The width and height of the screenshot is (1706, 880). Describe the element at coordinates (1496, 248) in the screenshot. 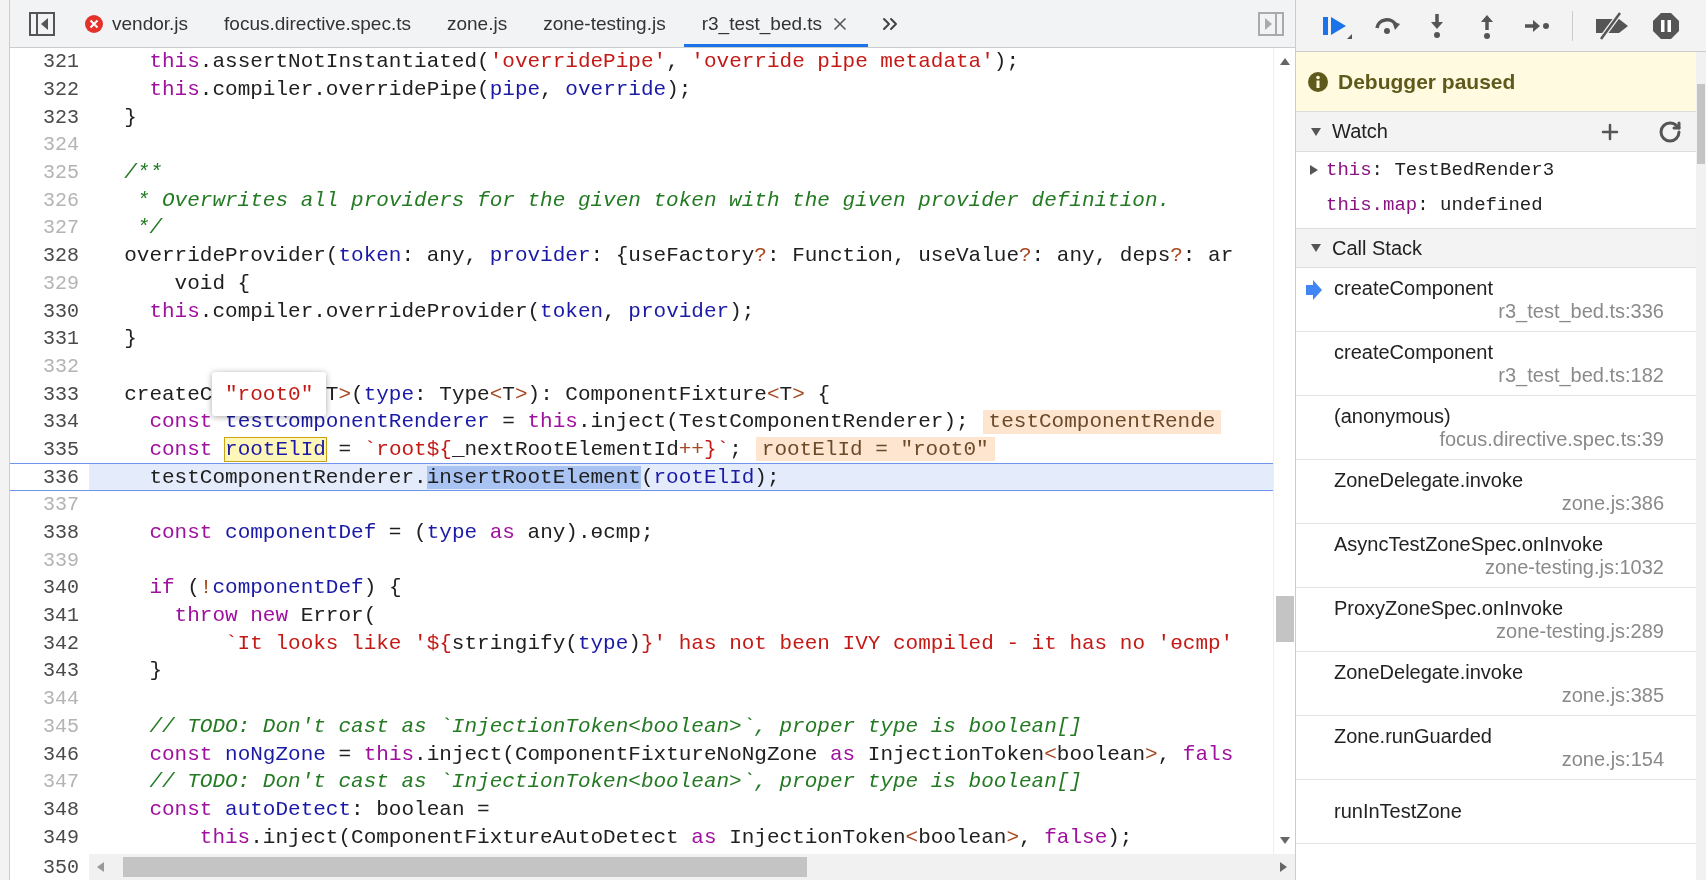

I see `call-stack-header: Call Stack` at that location.